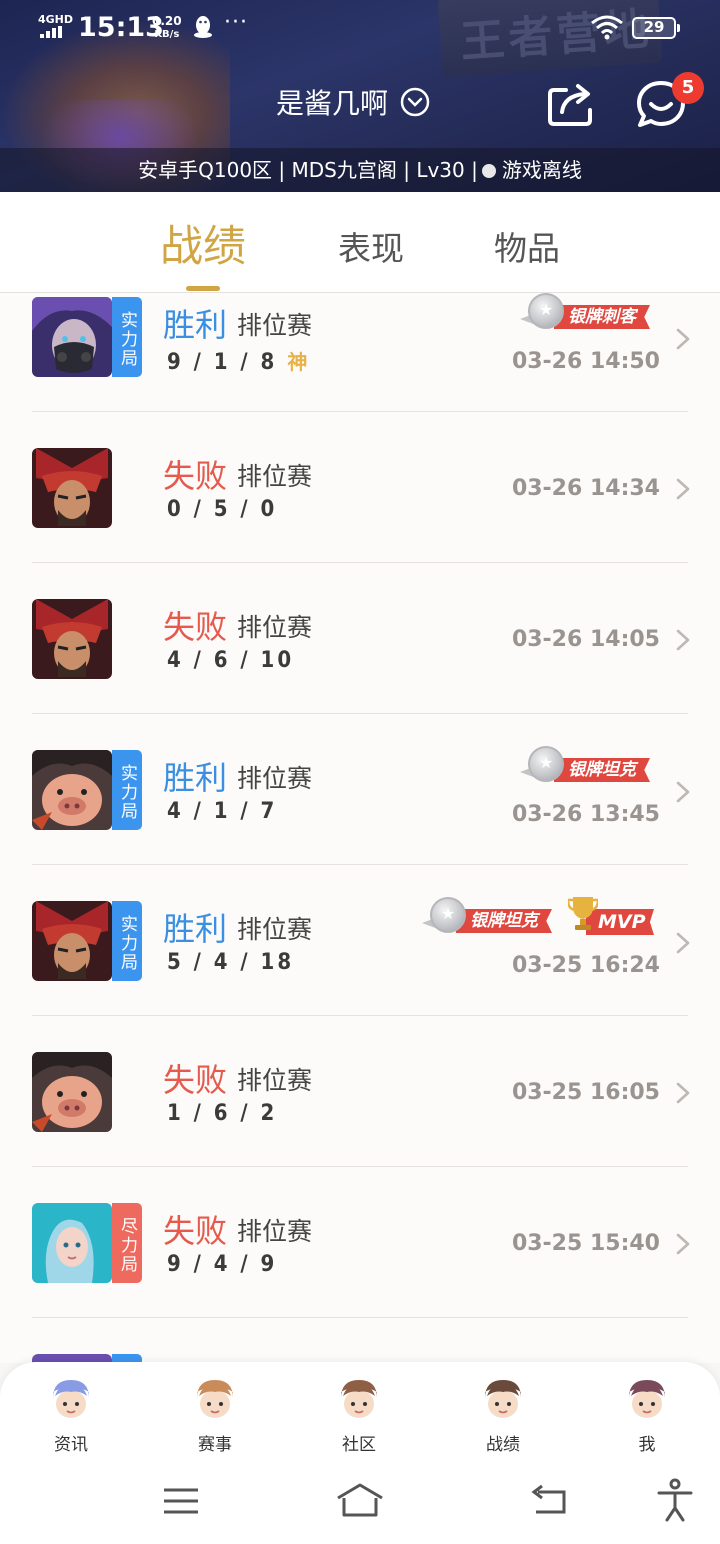 This screenshot has width=720, height=1544. Describe the element at coordinates (585, 361) in the screenshot. I see `match-time: 03-26 14:50` at that location.